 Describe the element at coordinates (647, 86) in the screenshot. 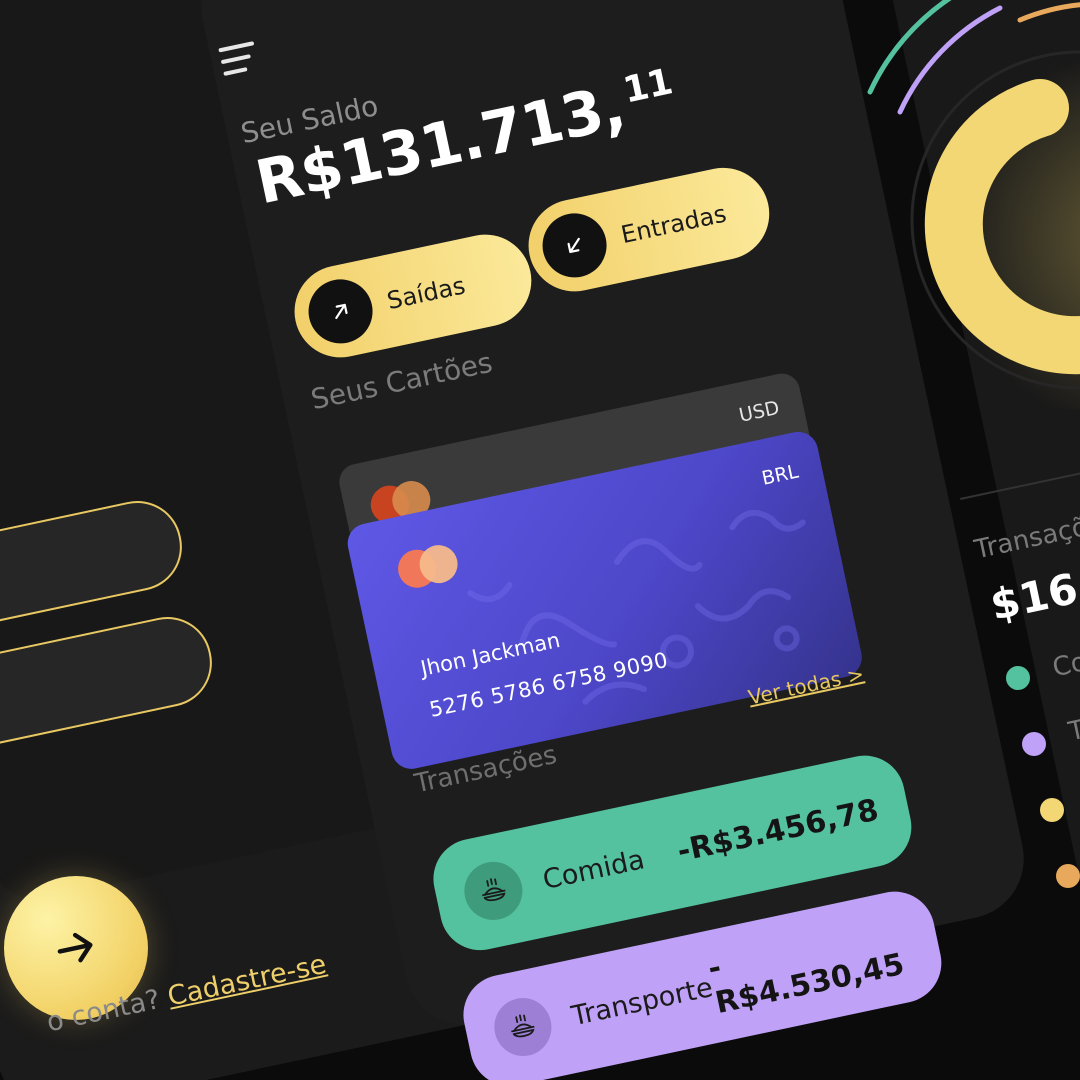

I see `balance-cents: 11` at that location.